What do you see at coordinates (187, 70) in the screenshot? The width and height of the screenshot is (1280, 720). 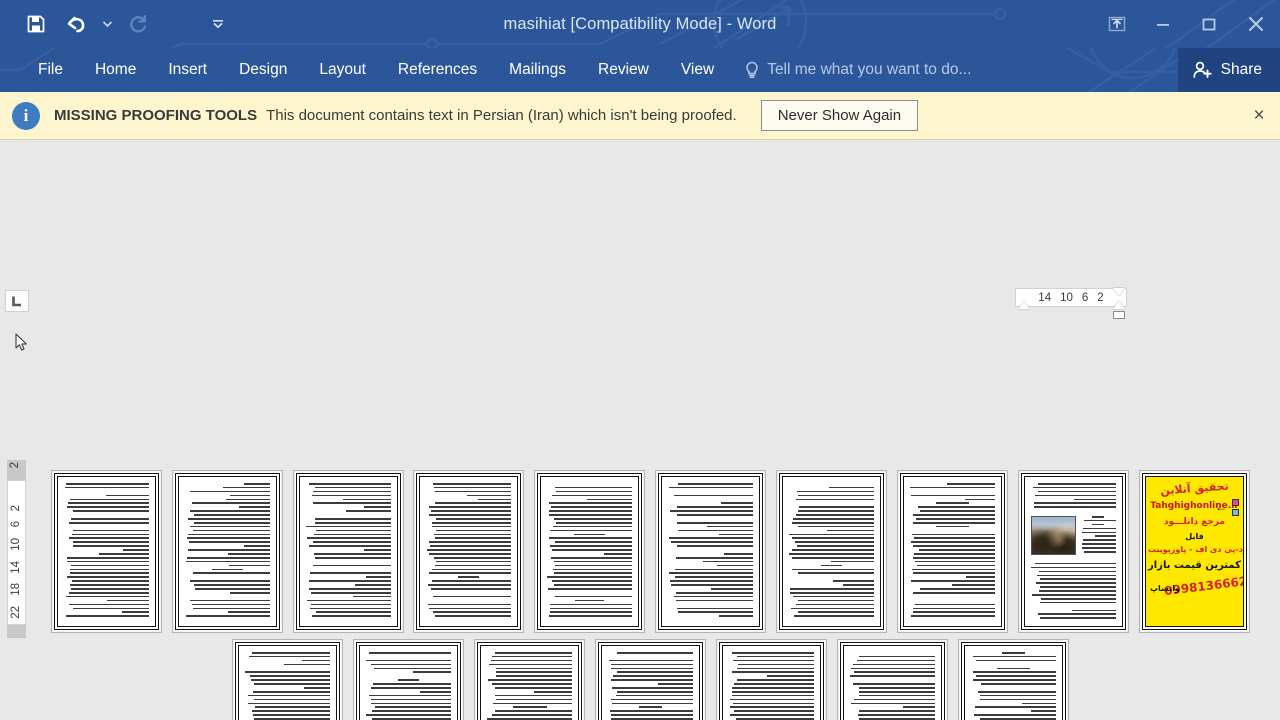 I see `tab-insert: Insert` at bounding box center [187, 70].